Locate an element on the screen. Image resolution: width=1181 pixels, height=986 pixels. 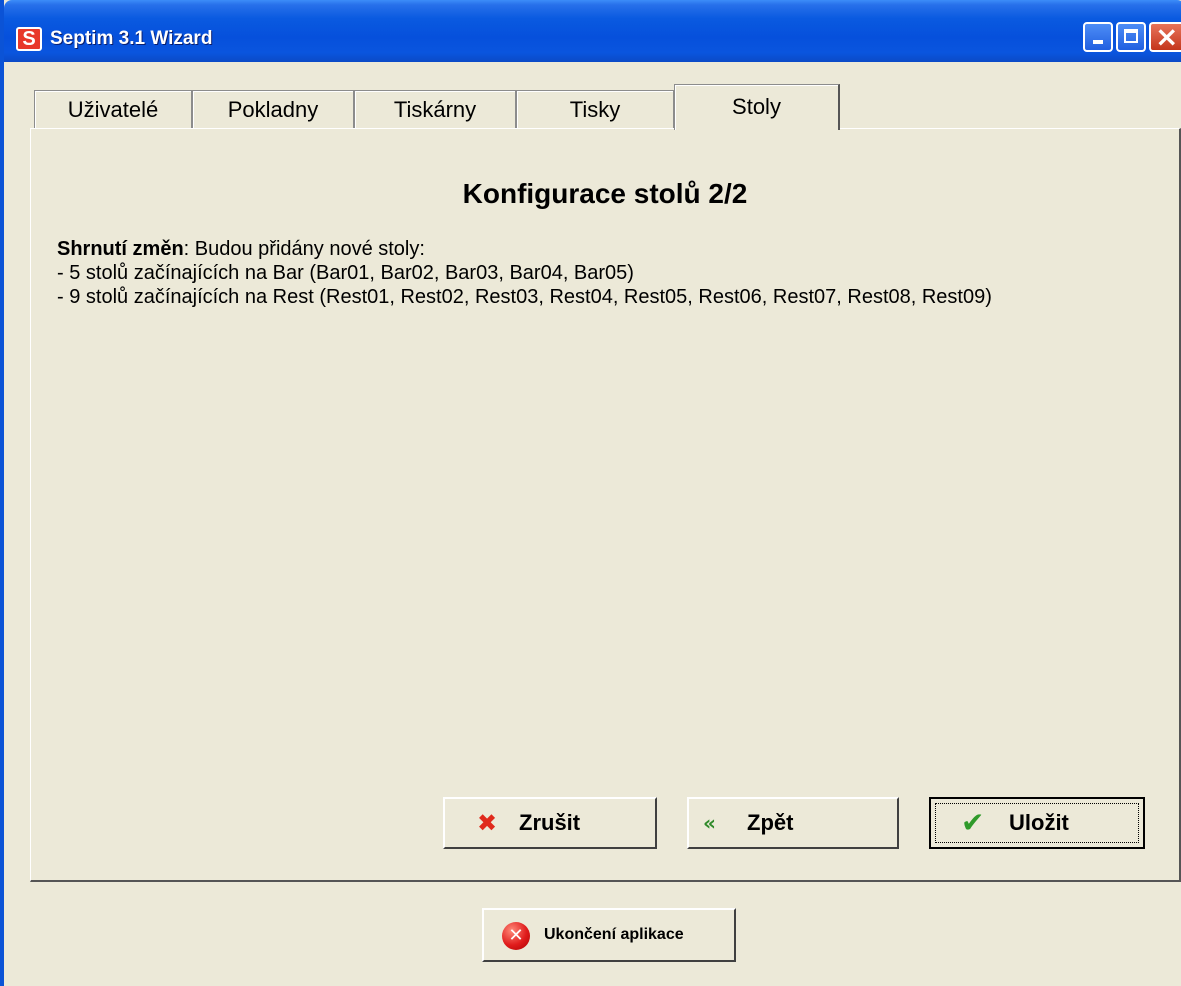
minimize-button is located at coordinates (1098, 37).